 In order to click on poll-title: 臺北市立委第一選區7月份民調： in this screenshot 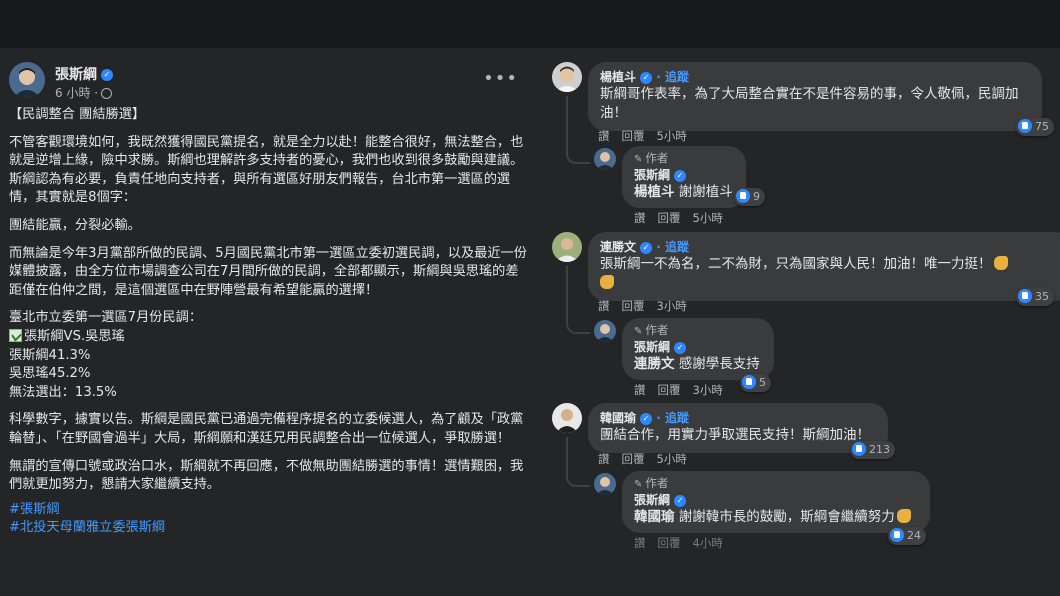, I will do `click(106, 318)`.